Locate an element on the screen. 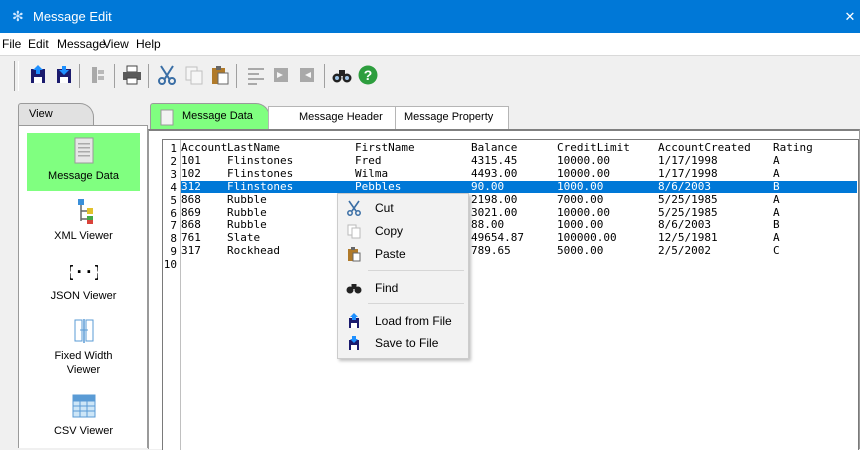 Image resolution: width=860 pixels, height=450 pixels. menu-edit: Edit is located at coordinates (38, 44).